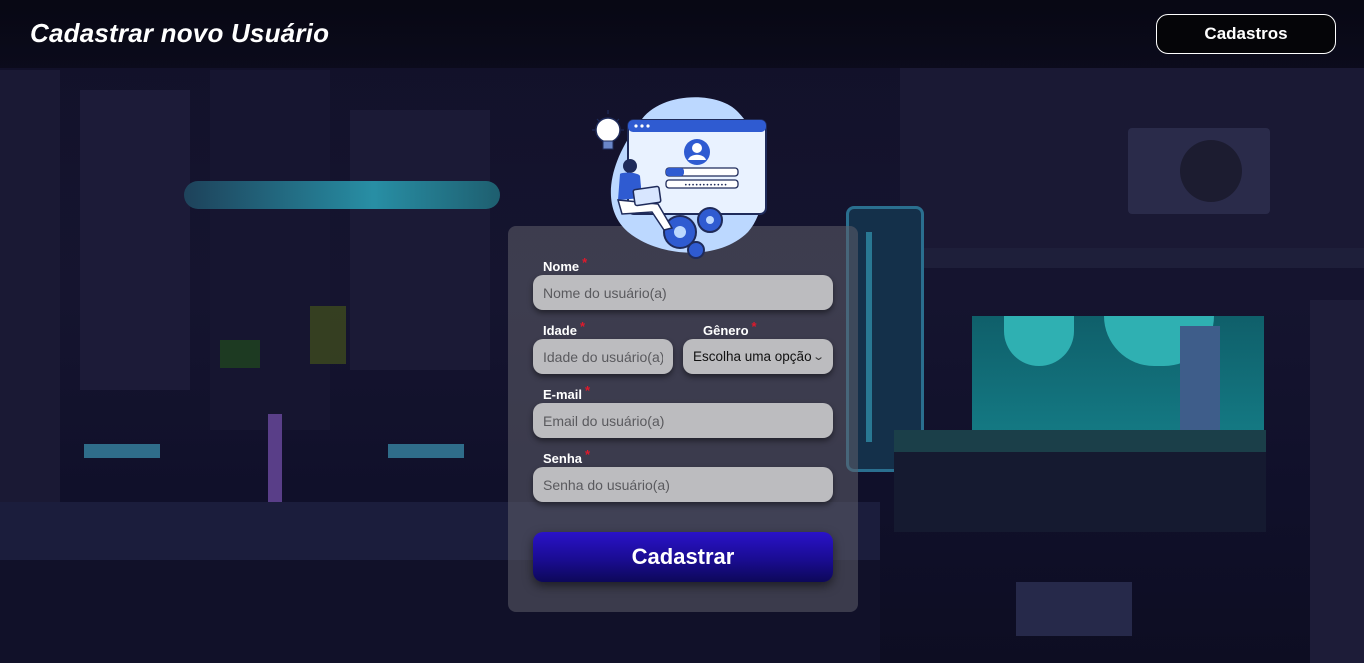 Image resolution: width=1364 pixels, height=663 pixels. I want to click on nome-label: Nome *, so click(565, 264).